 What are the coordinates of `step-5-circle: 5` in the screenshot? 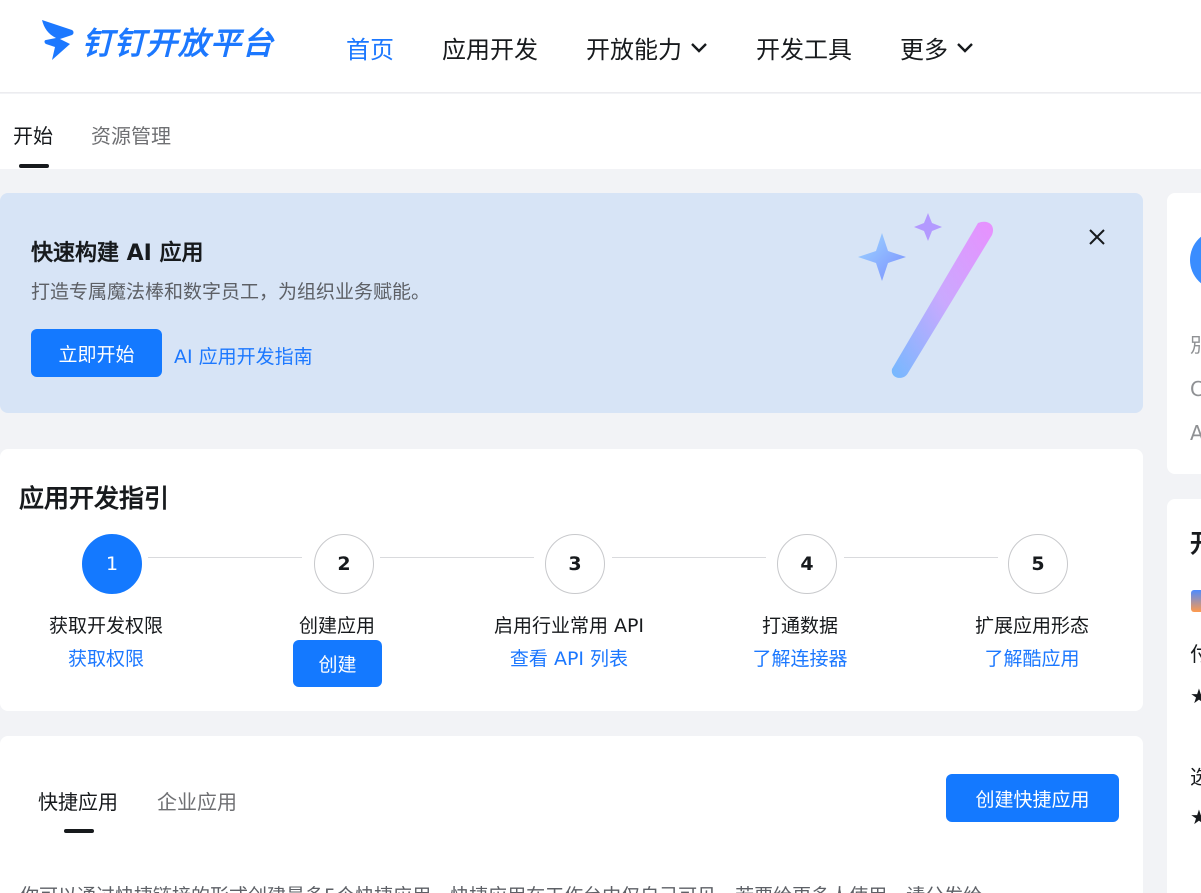 It's located at (1038, 564).